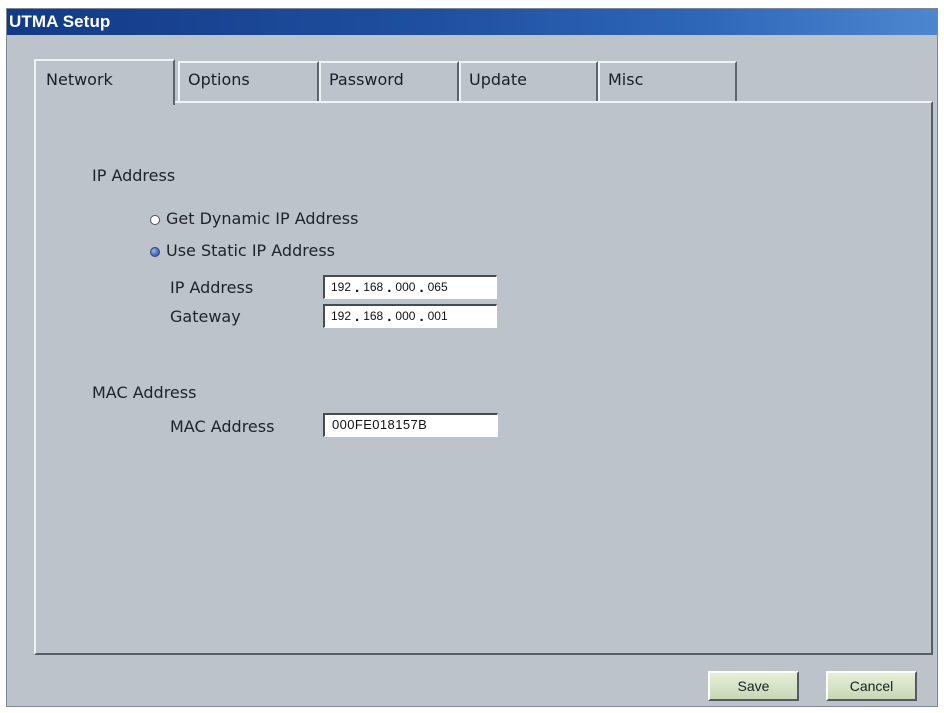 The height and width of the screenshot is (713, 944). Describe the element at coordinates (438, 316) in the screenshot. I see `gateway-octet-4: 001` at that location.